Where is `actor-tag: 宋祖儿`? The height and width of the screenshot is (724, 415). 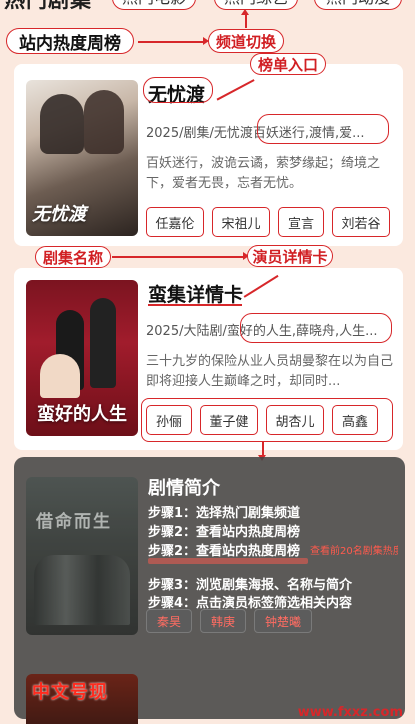 actor-tag: 宋祖儿 is located at coordinates (241, 222).